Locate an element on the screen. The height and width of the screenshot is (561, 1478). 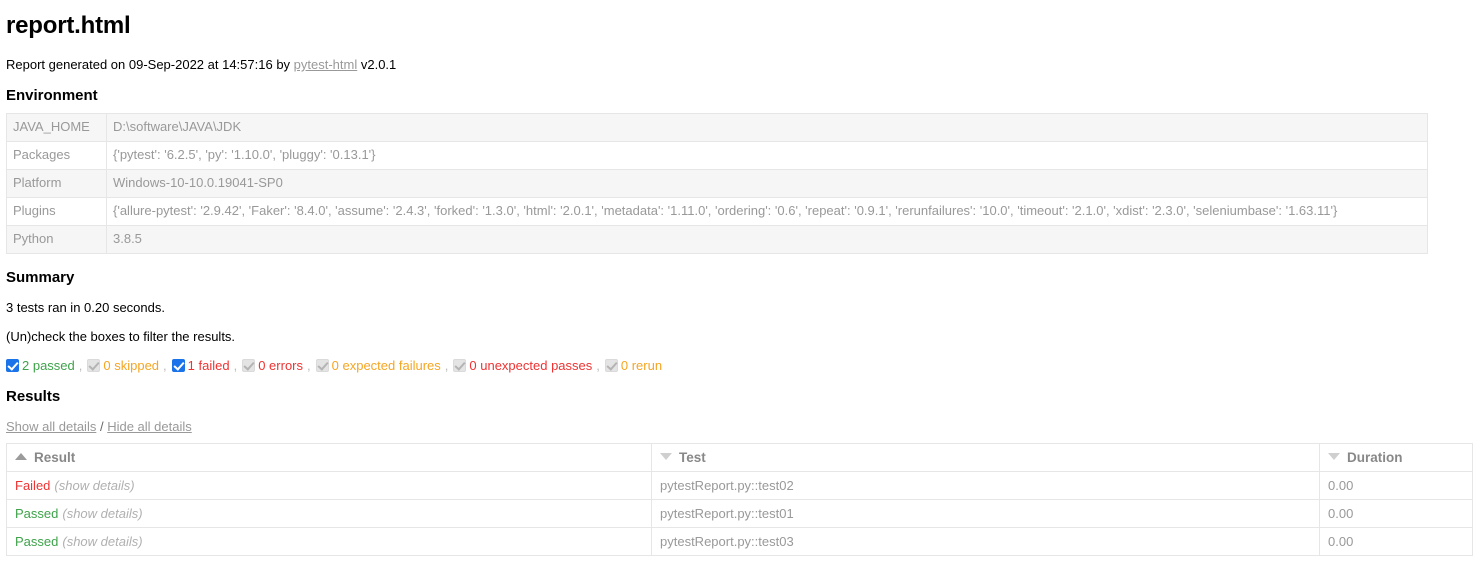
checkbox-errors is located at coordinates (249, 365).